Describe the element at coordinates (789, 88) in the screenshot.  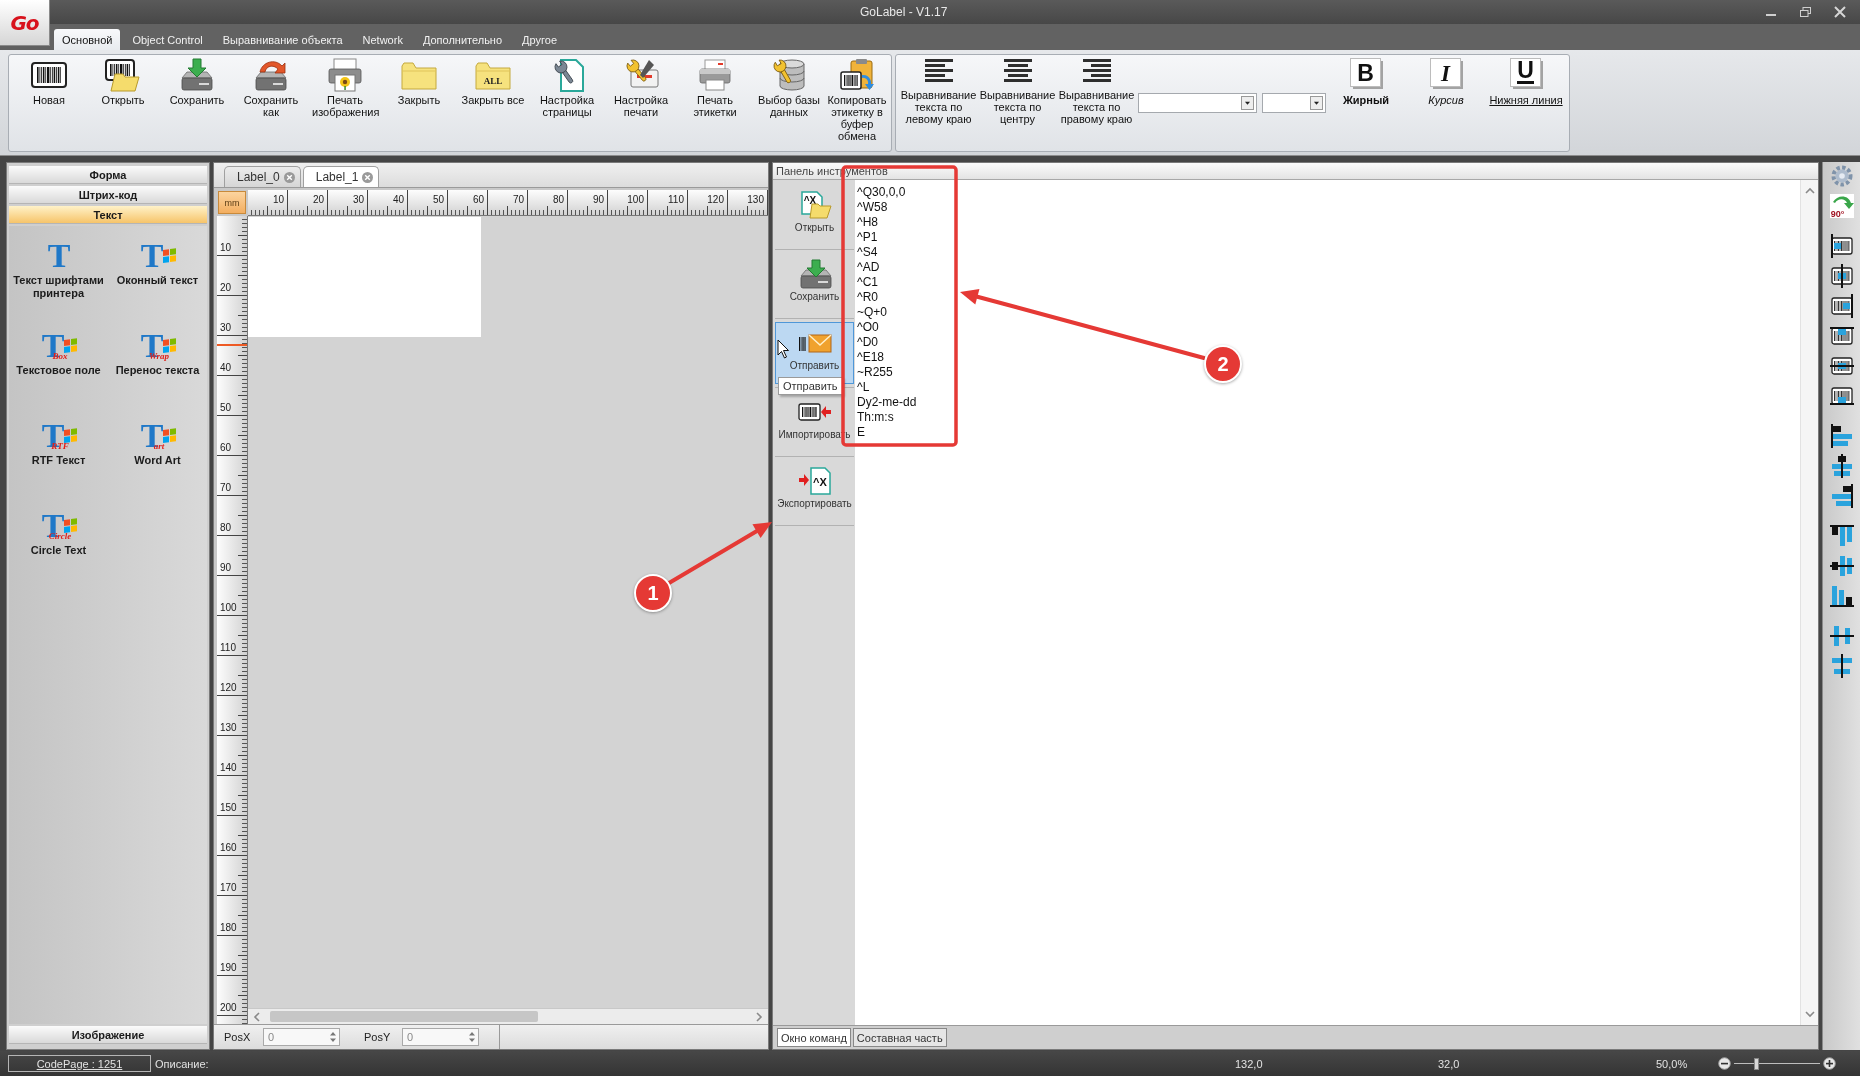
I see `database-button: Выбор базы данных` at that location.